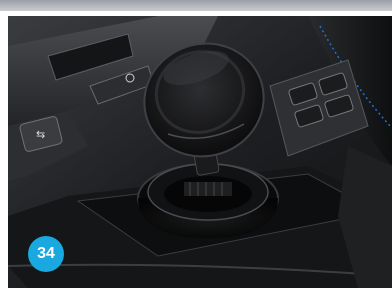  What do you see at coordinates (196, 5) in the screenshot?
I see `top-image-strip` at bounding box center [196, 5].